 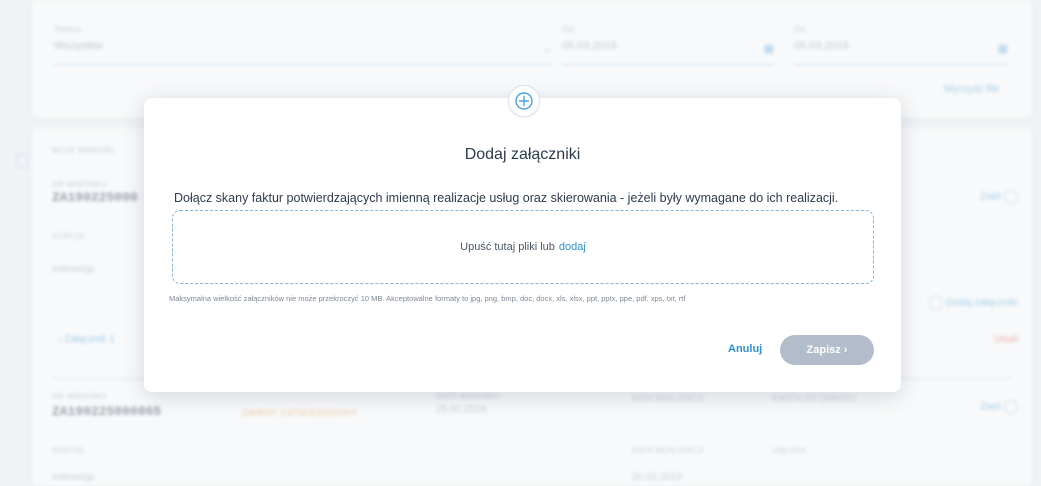 I want to click on dropzone-text: Upuść tutaj pliki lub, so click(x=507, y=247).